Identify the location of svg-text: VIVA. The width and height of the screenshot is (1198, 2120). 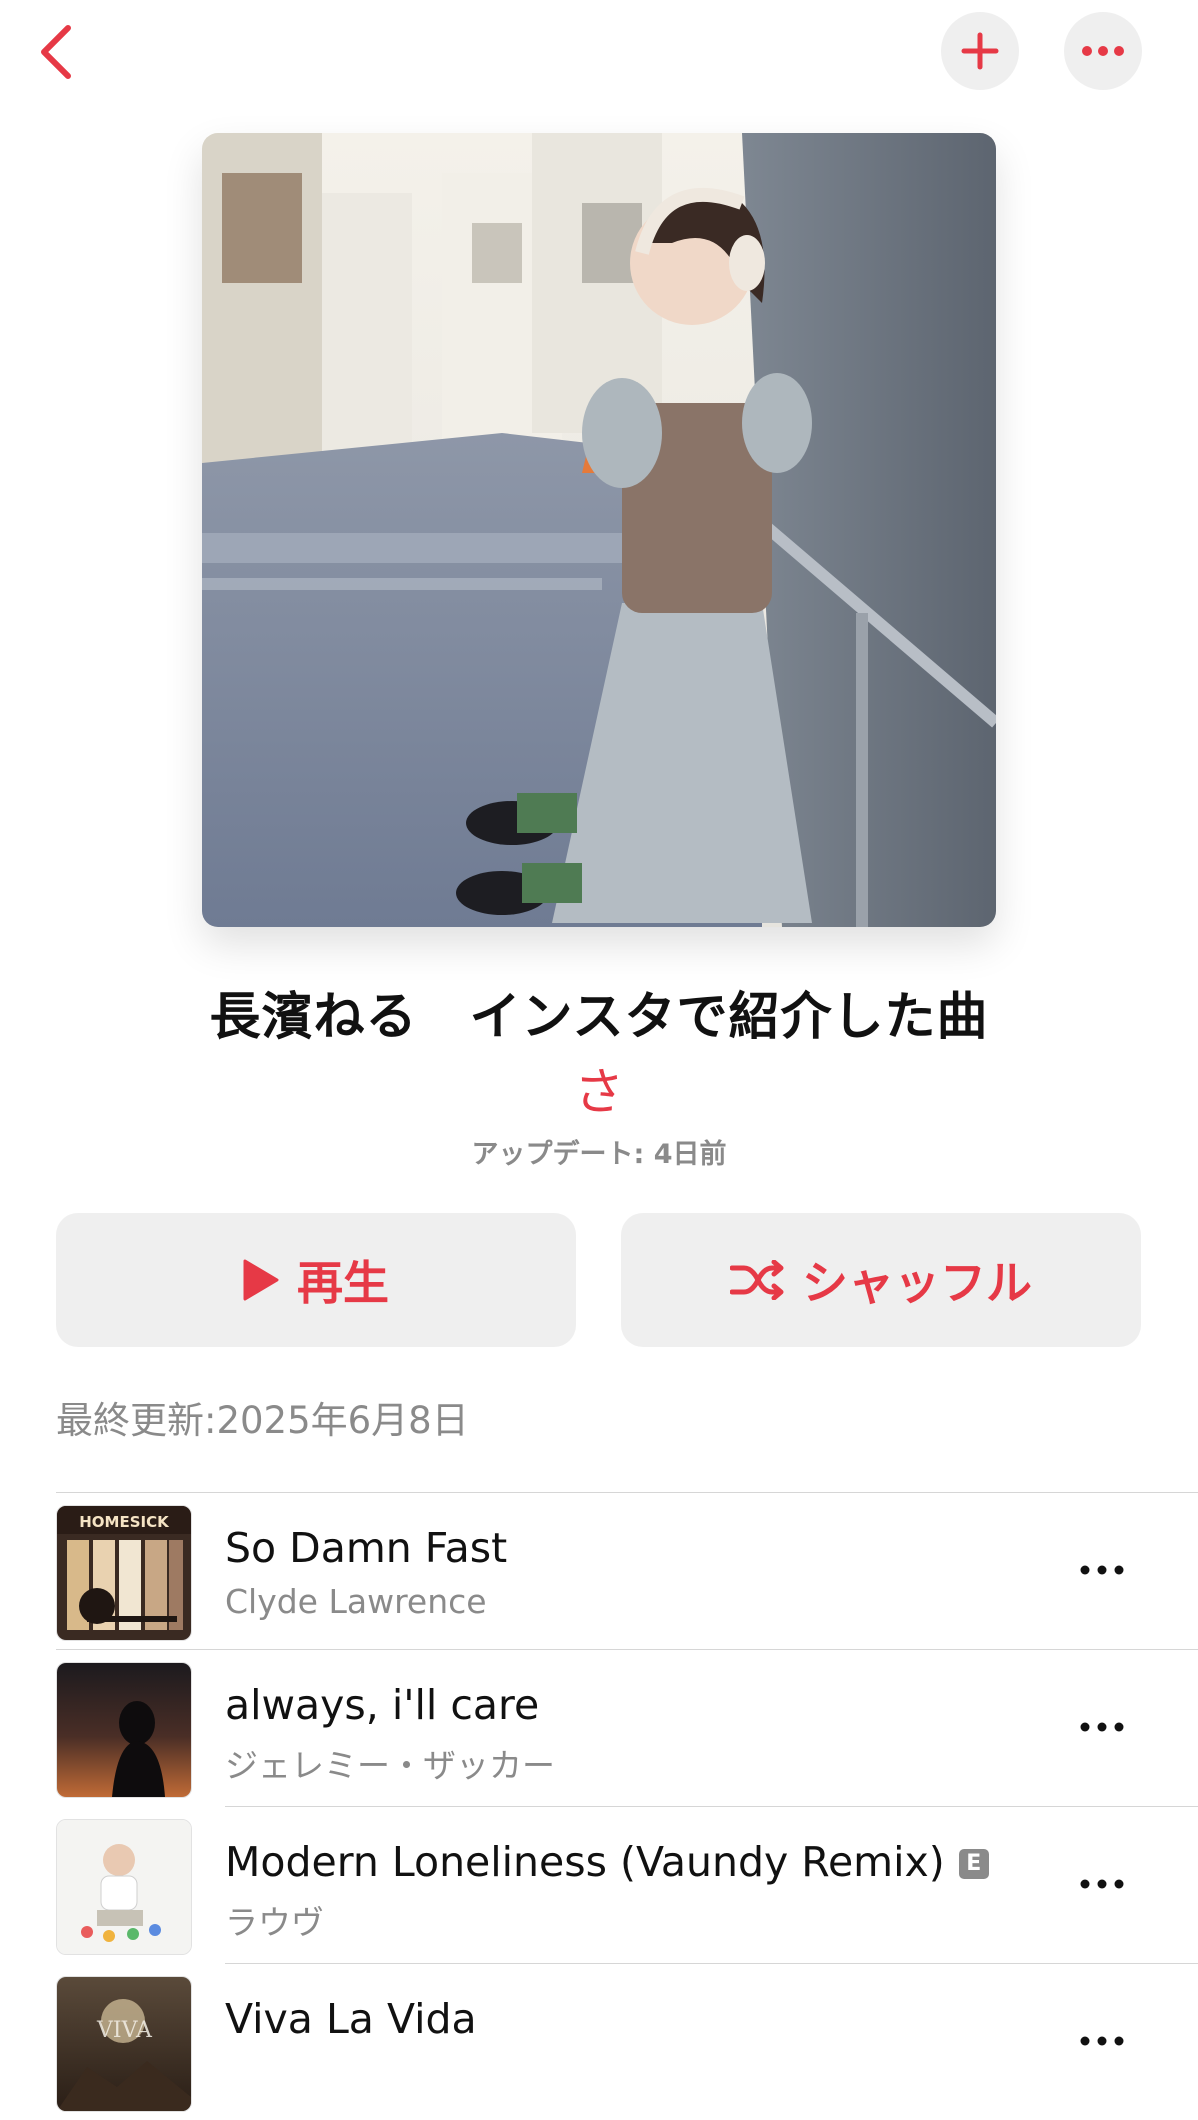
(124, 2030).